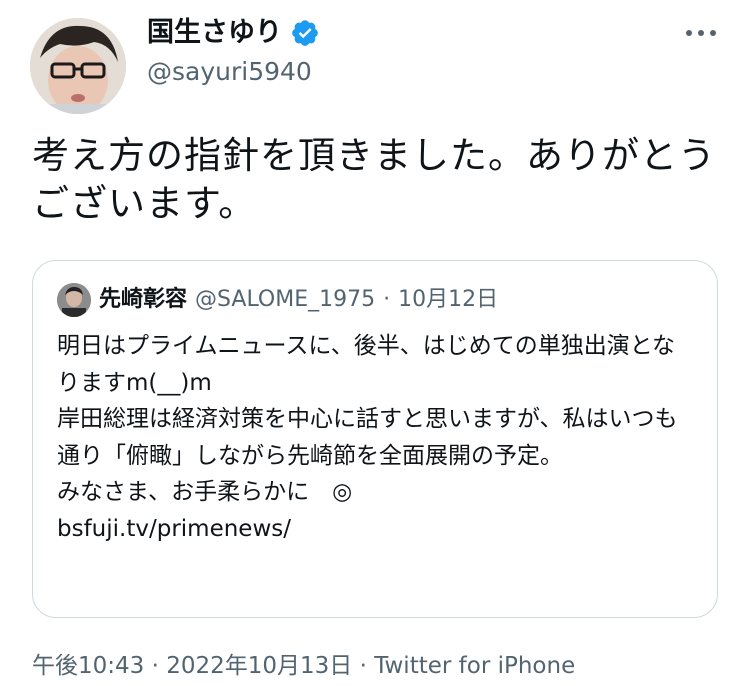 This screenshot has width=745, height=686. Describe the element at coordinates (448, 300) in the screenshot. I see `quoted-date: 10月12日` at that location.